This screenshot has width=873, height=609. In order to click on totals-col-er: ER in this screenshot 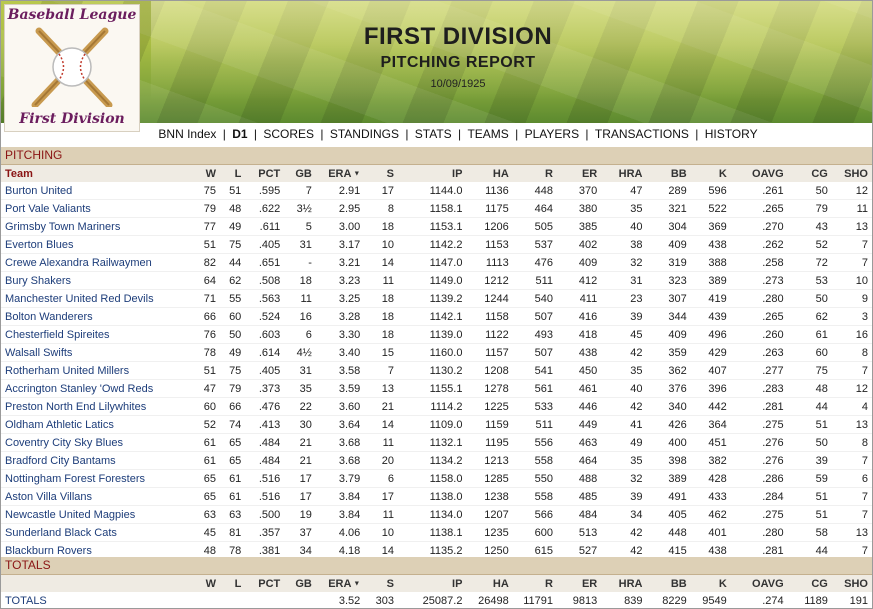, I will do `click(579, 583)`.